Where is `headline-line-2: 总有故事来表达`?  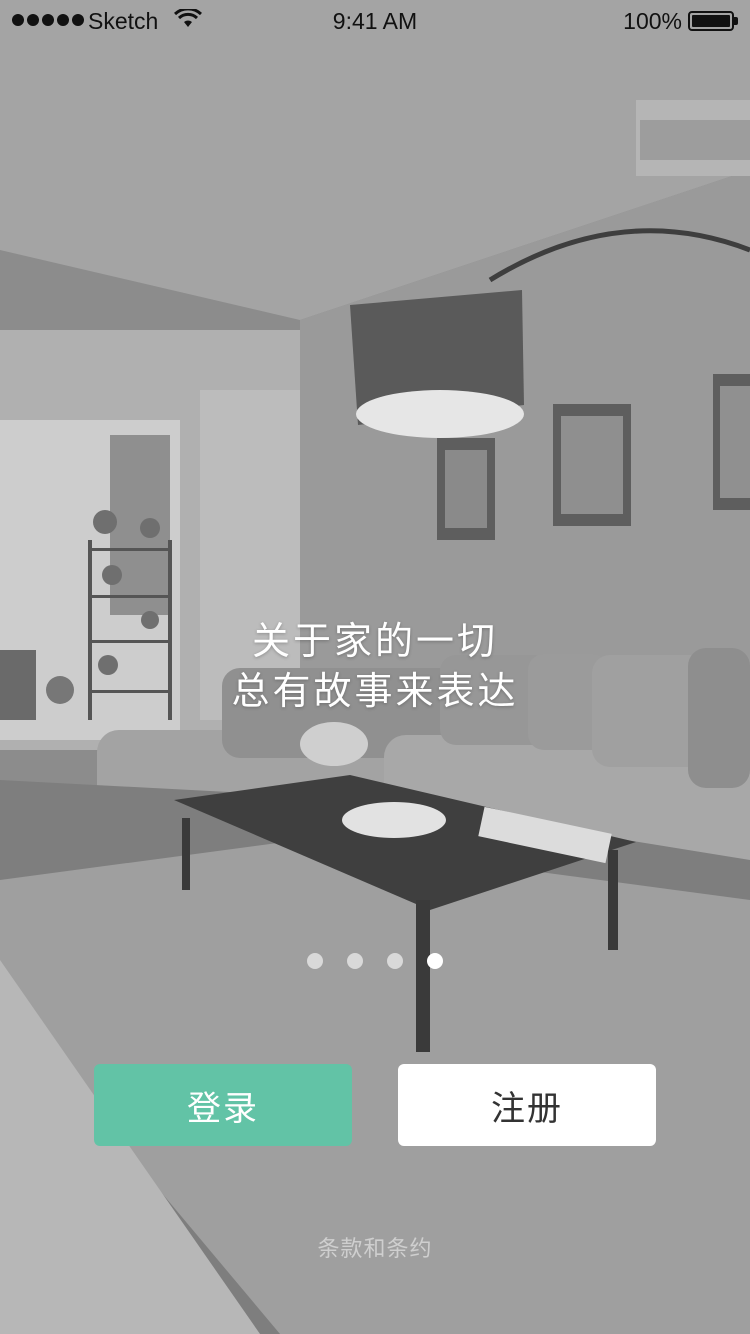 headline-line-2: 总有故事来表达 is located at coordinates (375, 691).